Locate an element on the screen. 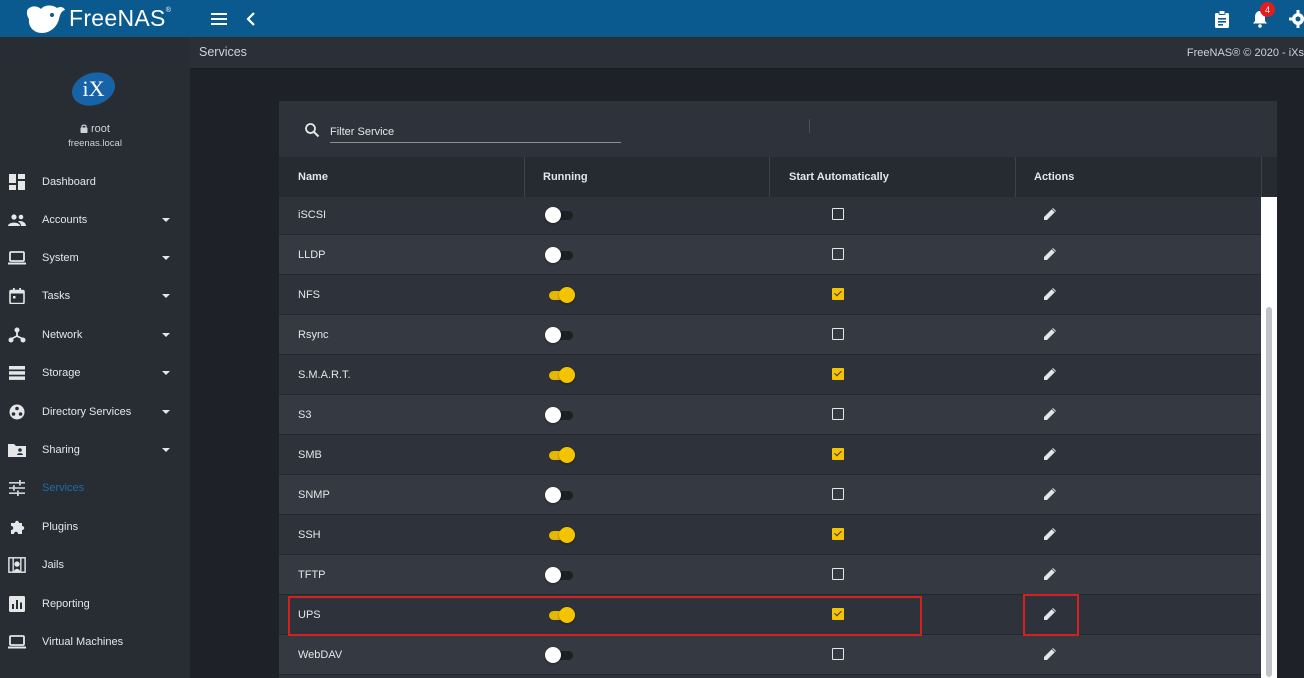  service-row-snmp: SNMP is located at coordinates (770, 495).